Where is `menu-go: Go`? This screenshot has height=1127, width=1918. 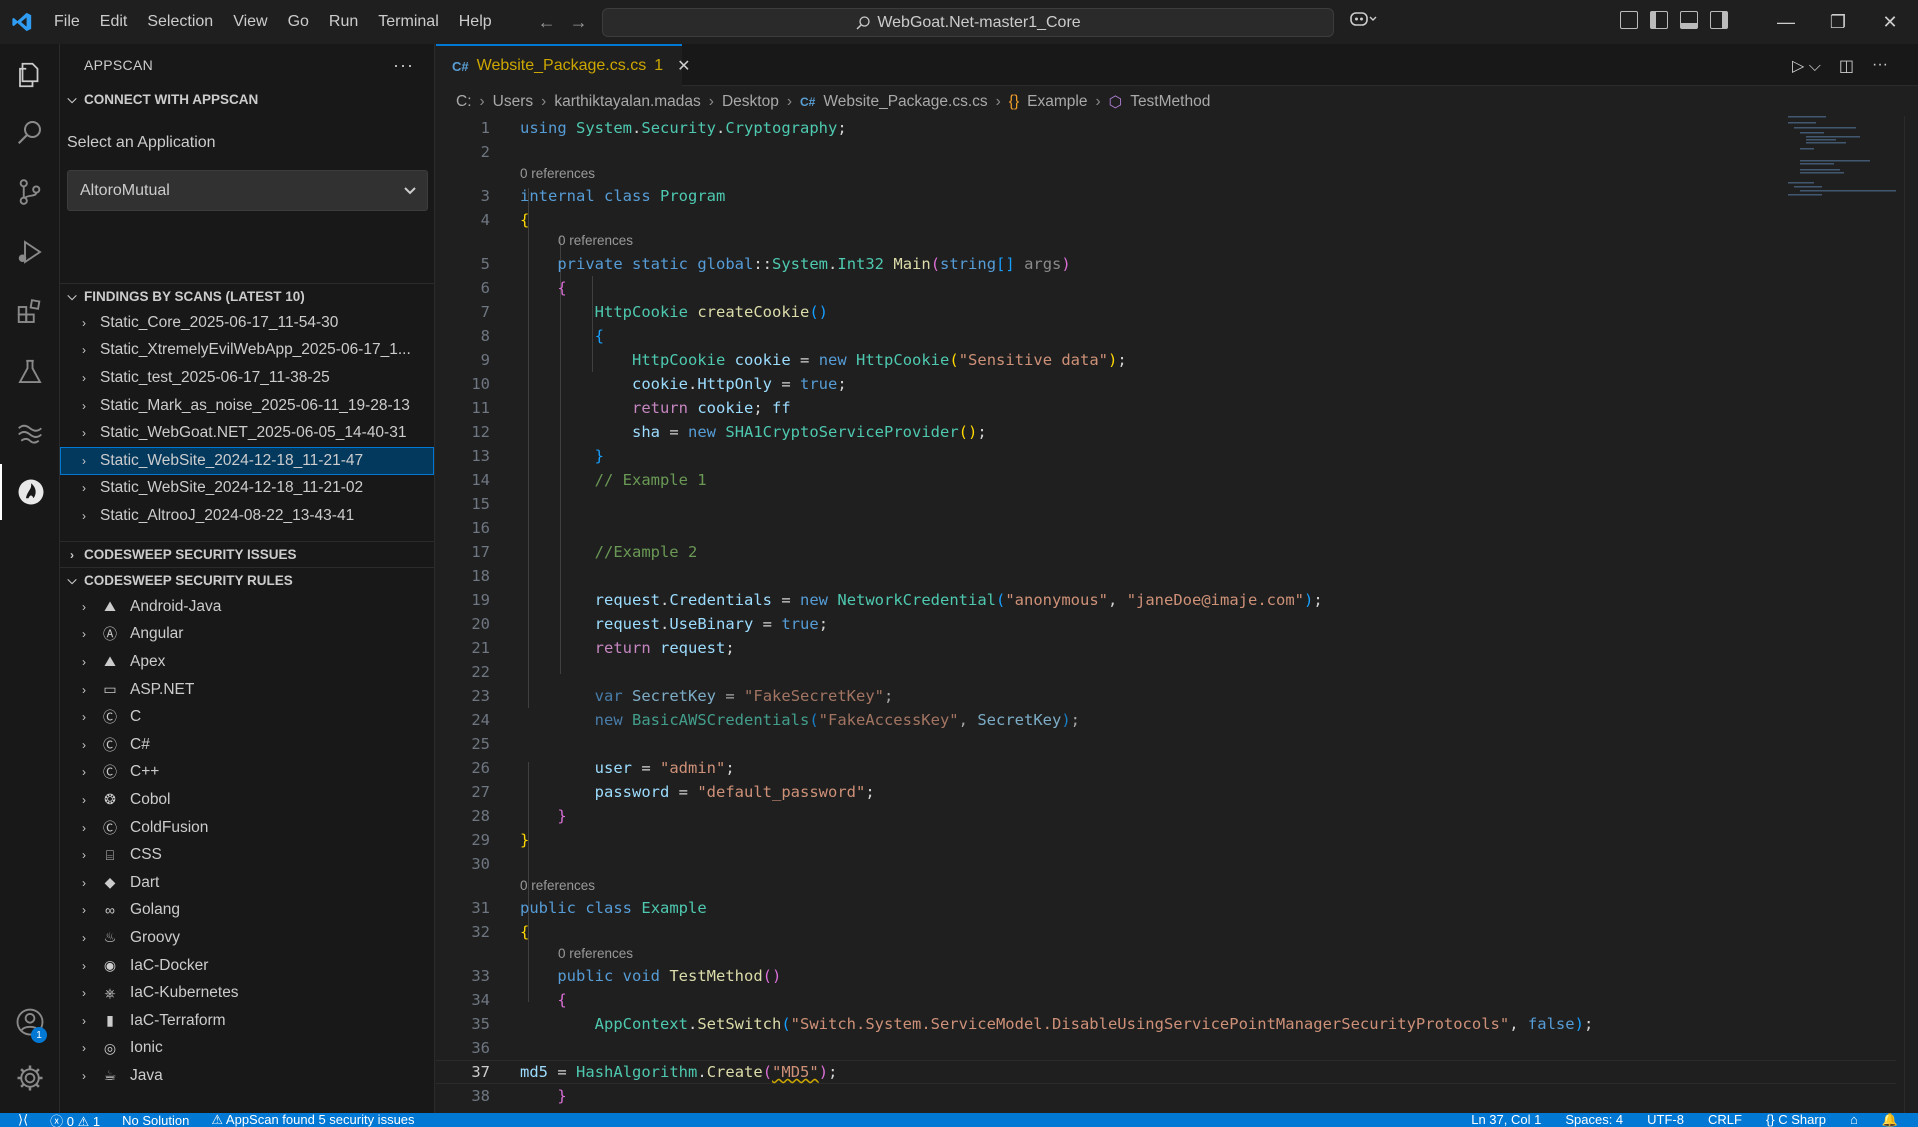
menu-go: Go is located at coordinates (298, 22).